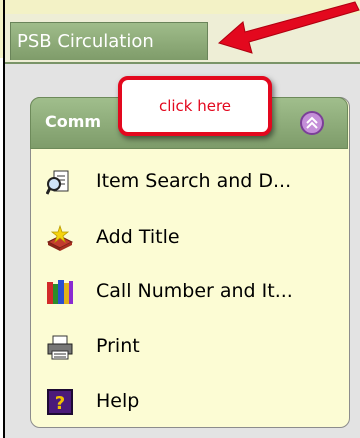 The image size is (360, 438). I want to click on menu-item-label: Add Title, so click(138, 237).